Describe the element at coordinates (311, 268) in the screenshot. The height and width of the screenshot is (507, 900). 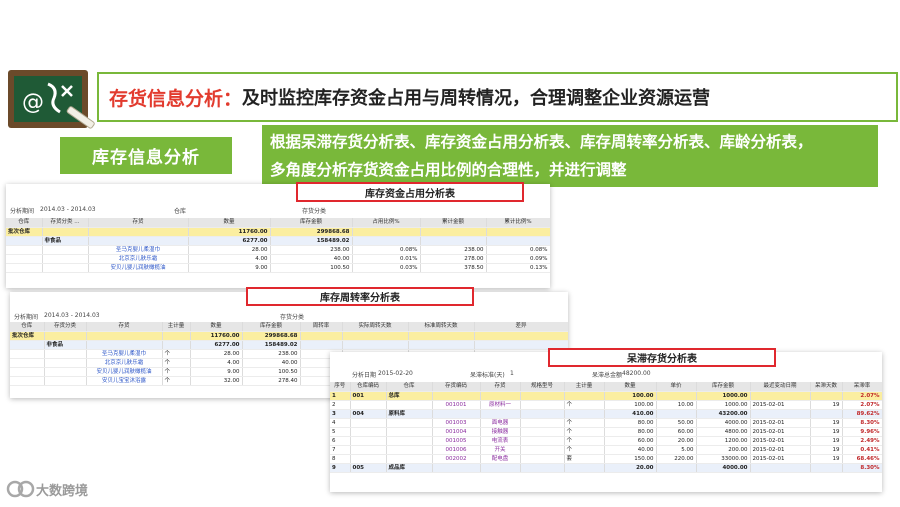
I see `table-cell: 100.50` at that location.